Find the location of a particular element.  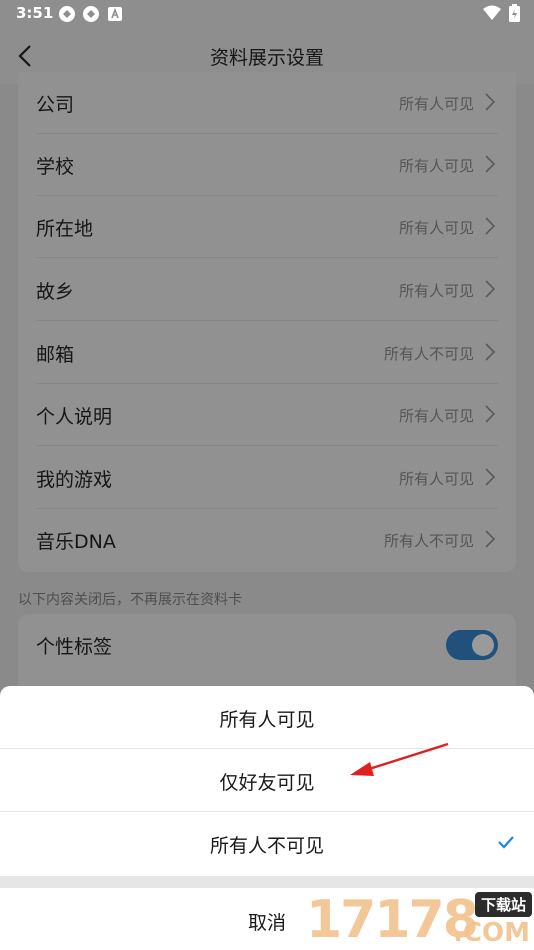

checkmark-icon is located at coordinates (506, 842).